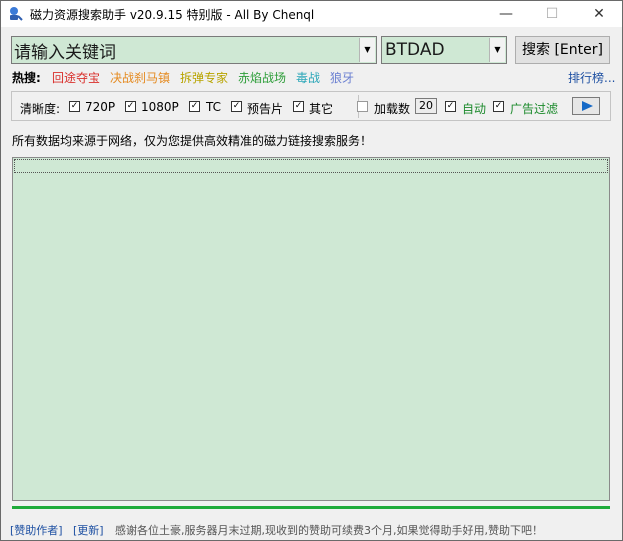 This screenshot has height=541, width=623. What do you see at coordinates (88, 530) in the screenshot?
I see `update-link: [更新]` at bounding box center [88, 530].